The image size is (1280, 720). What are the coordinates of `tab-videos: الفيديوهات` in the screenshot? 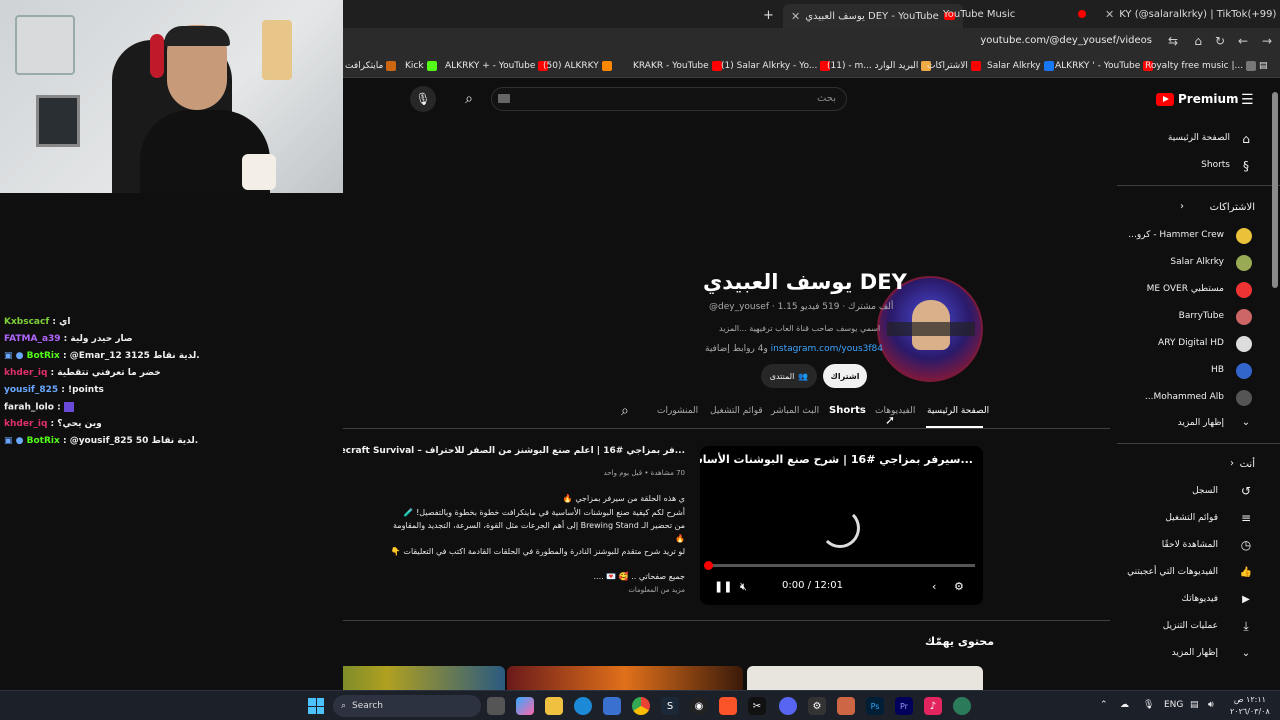 It's located at (895, 411).